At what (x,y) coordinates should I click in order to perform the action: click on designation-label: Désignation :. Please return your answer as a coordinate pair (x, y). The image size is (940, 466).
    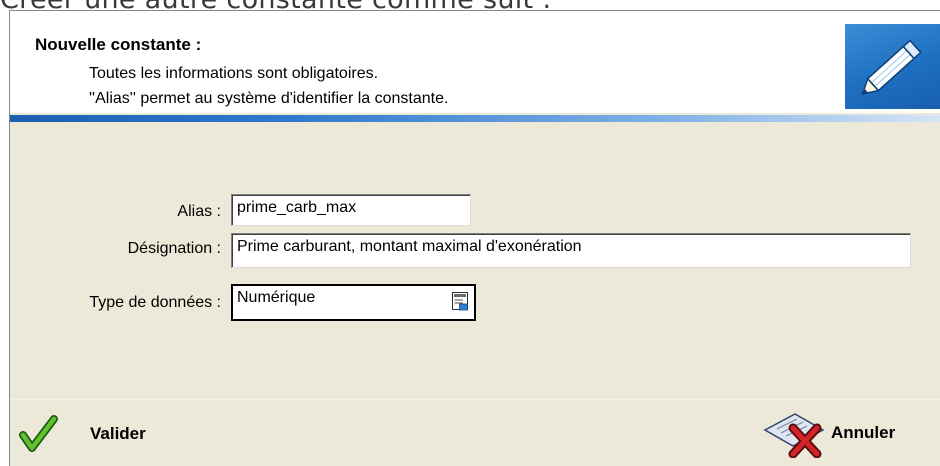
    Looking at the image, I should click on (174, 248).